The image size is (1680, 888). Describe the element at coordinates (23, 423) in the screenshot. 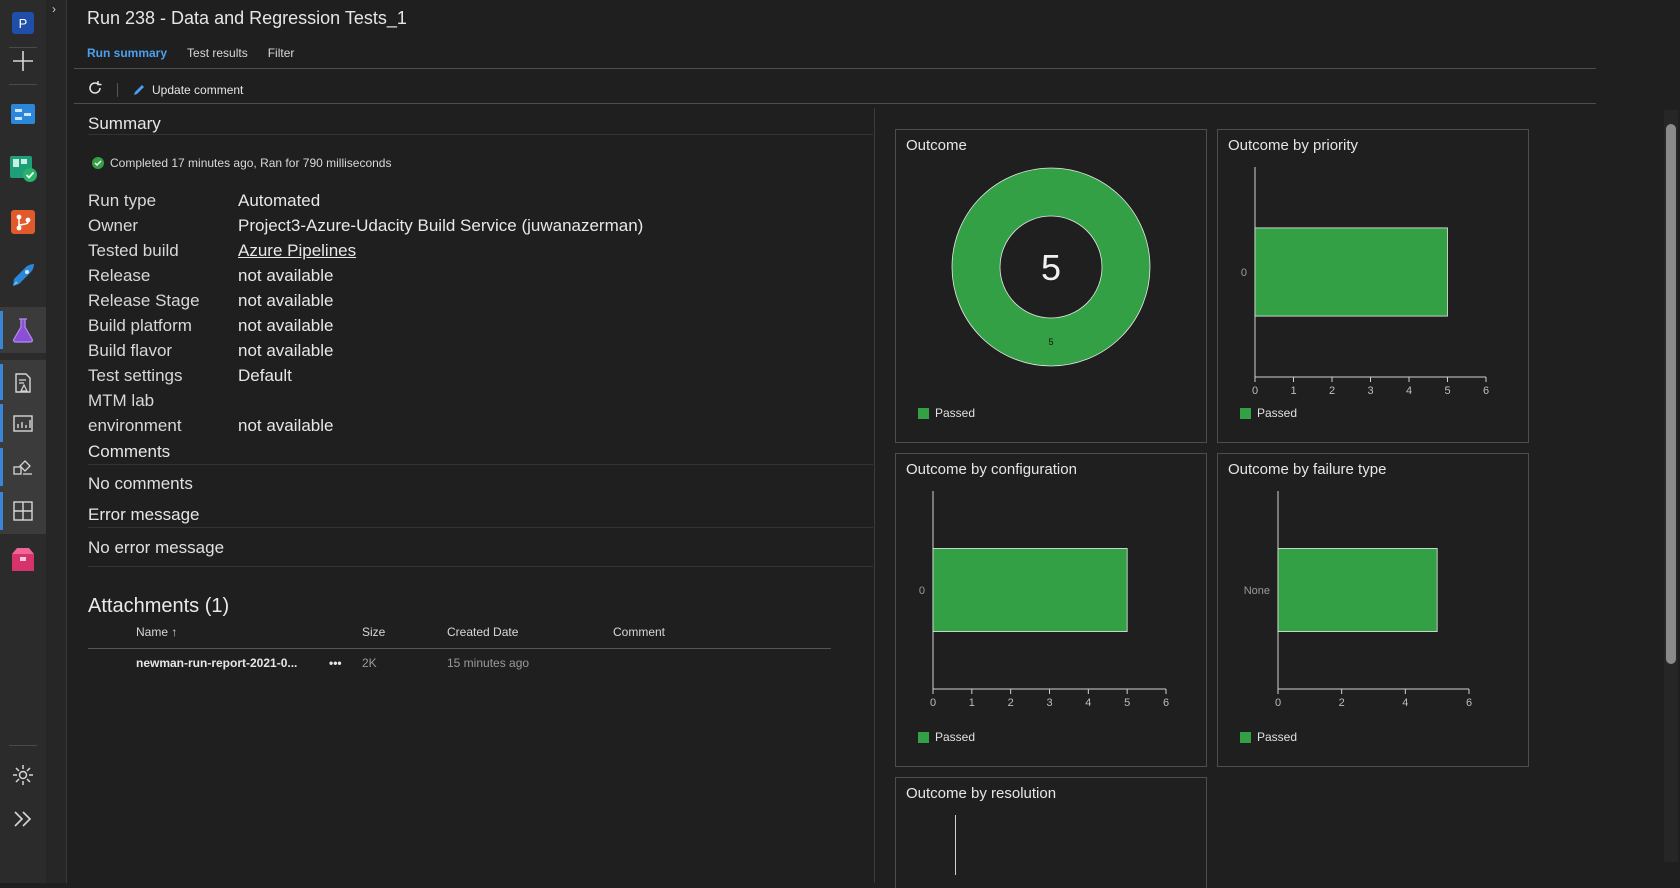

I see `analytics-icon` at that location.